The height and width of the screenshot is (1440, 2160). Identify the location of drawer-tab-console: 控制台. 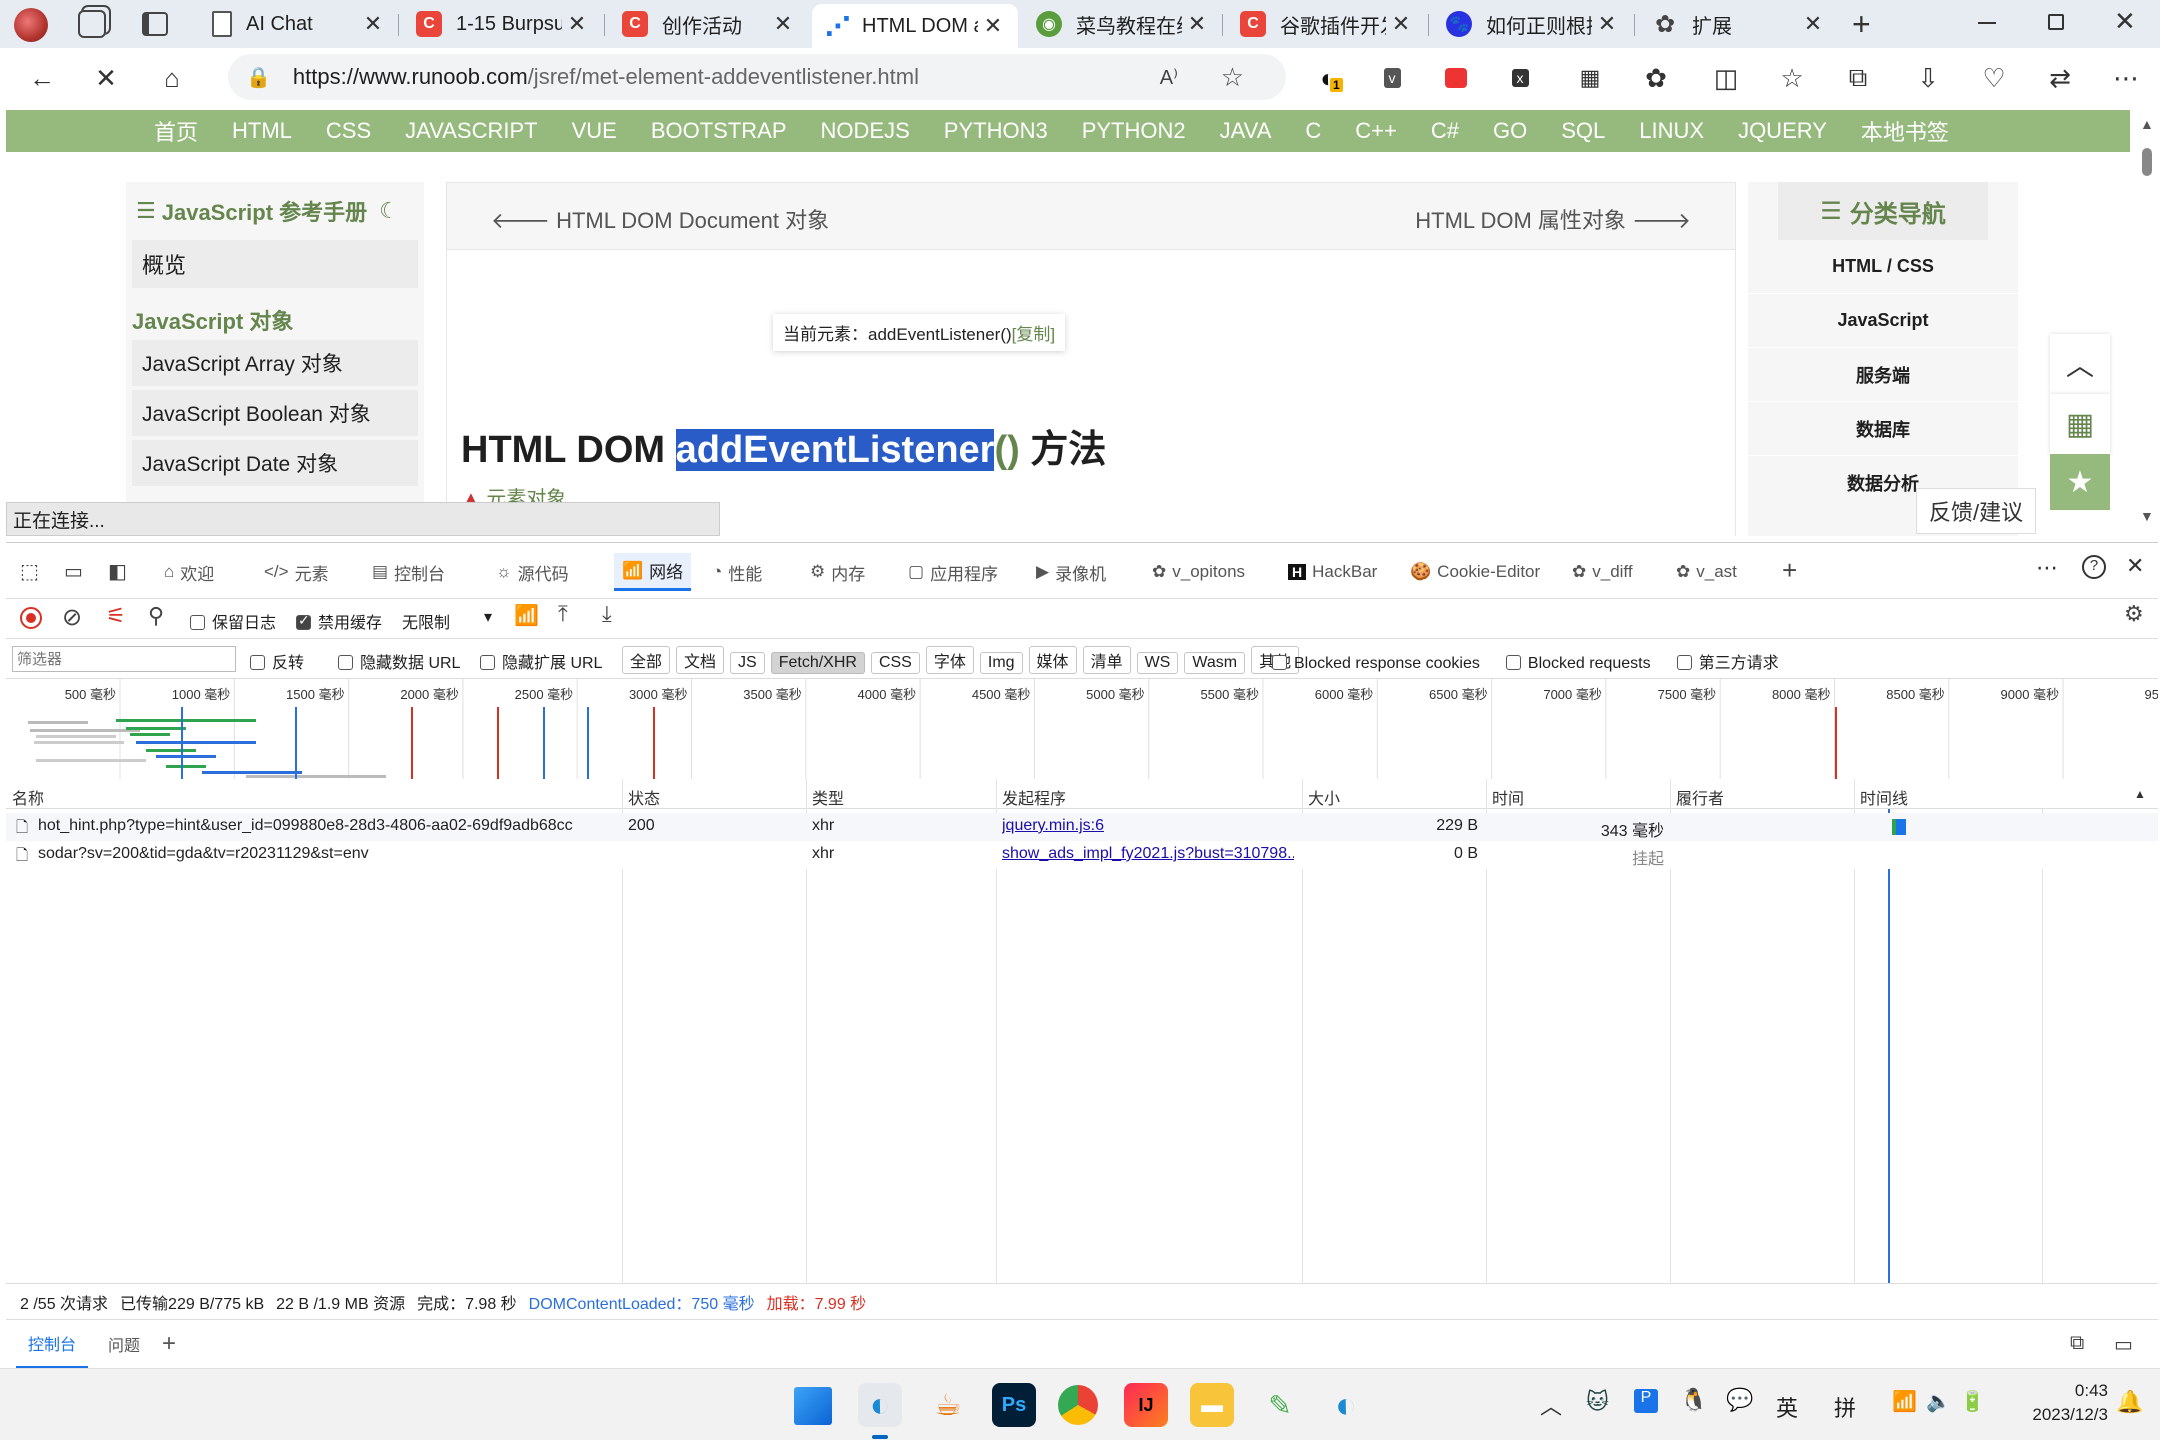
(52, 1344).